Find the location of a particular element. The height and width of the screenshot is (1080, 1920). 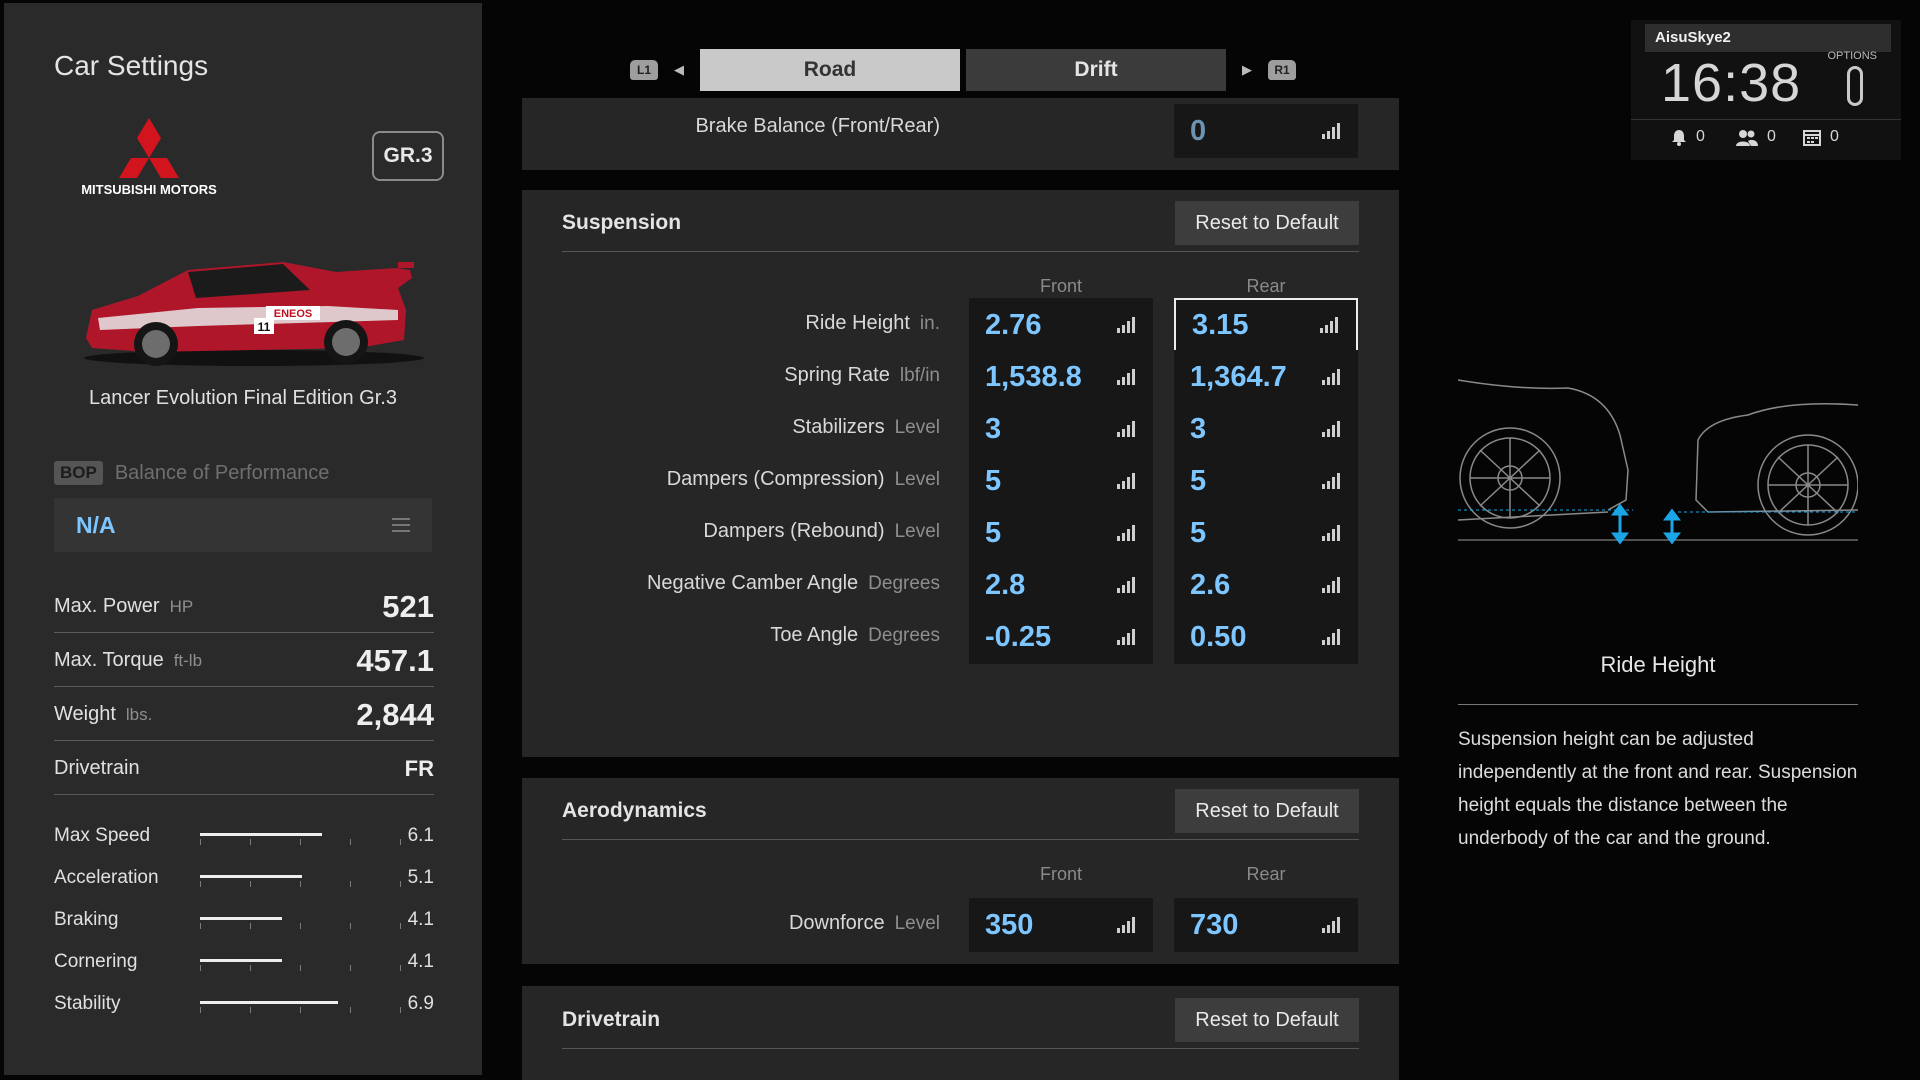

stat-label: Cornering is located at coordinates (96, 961).